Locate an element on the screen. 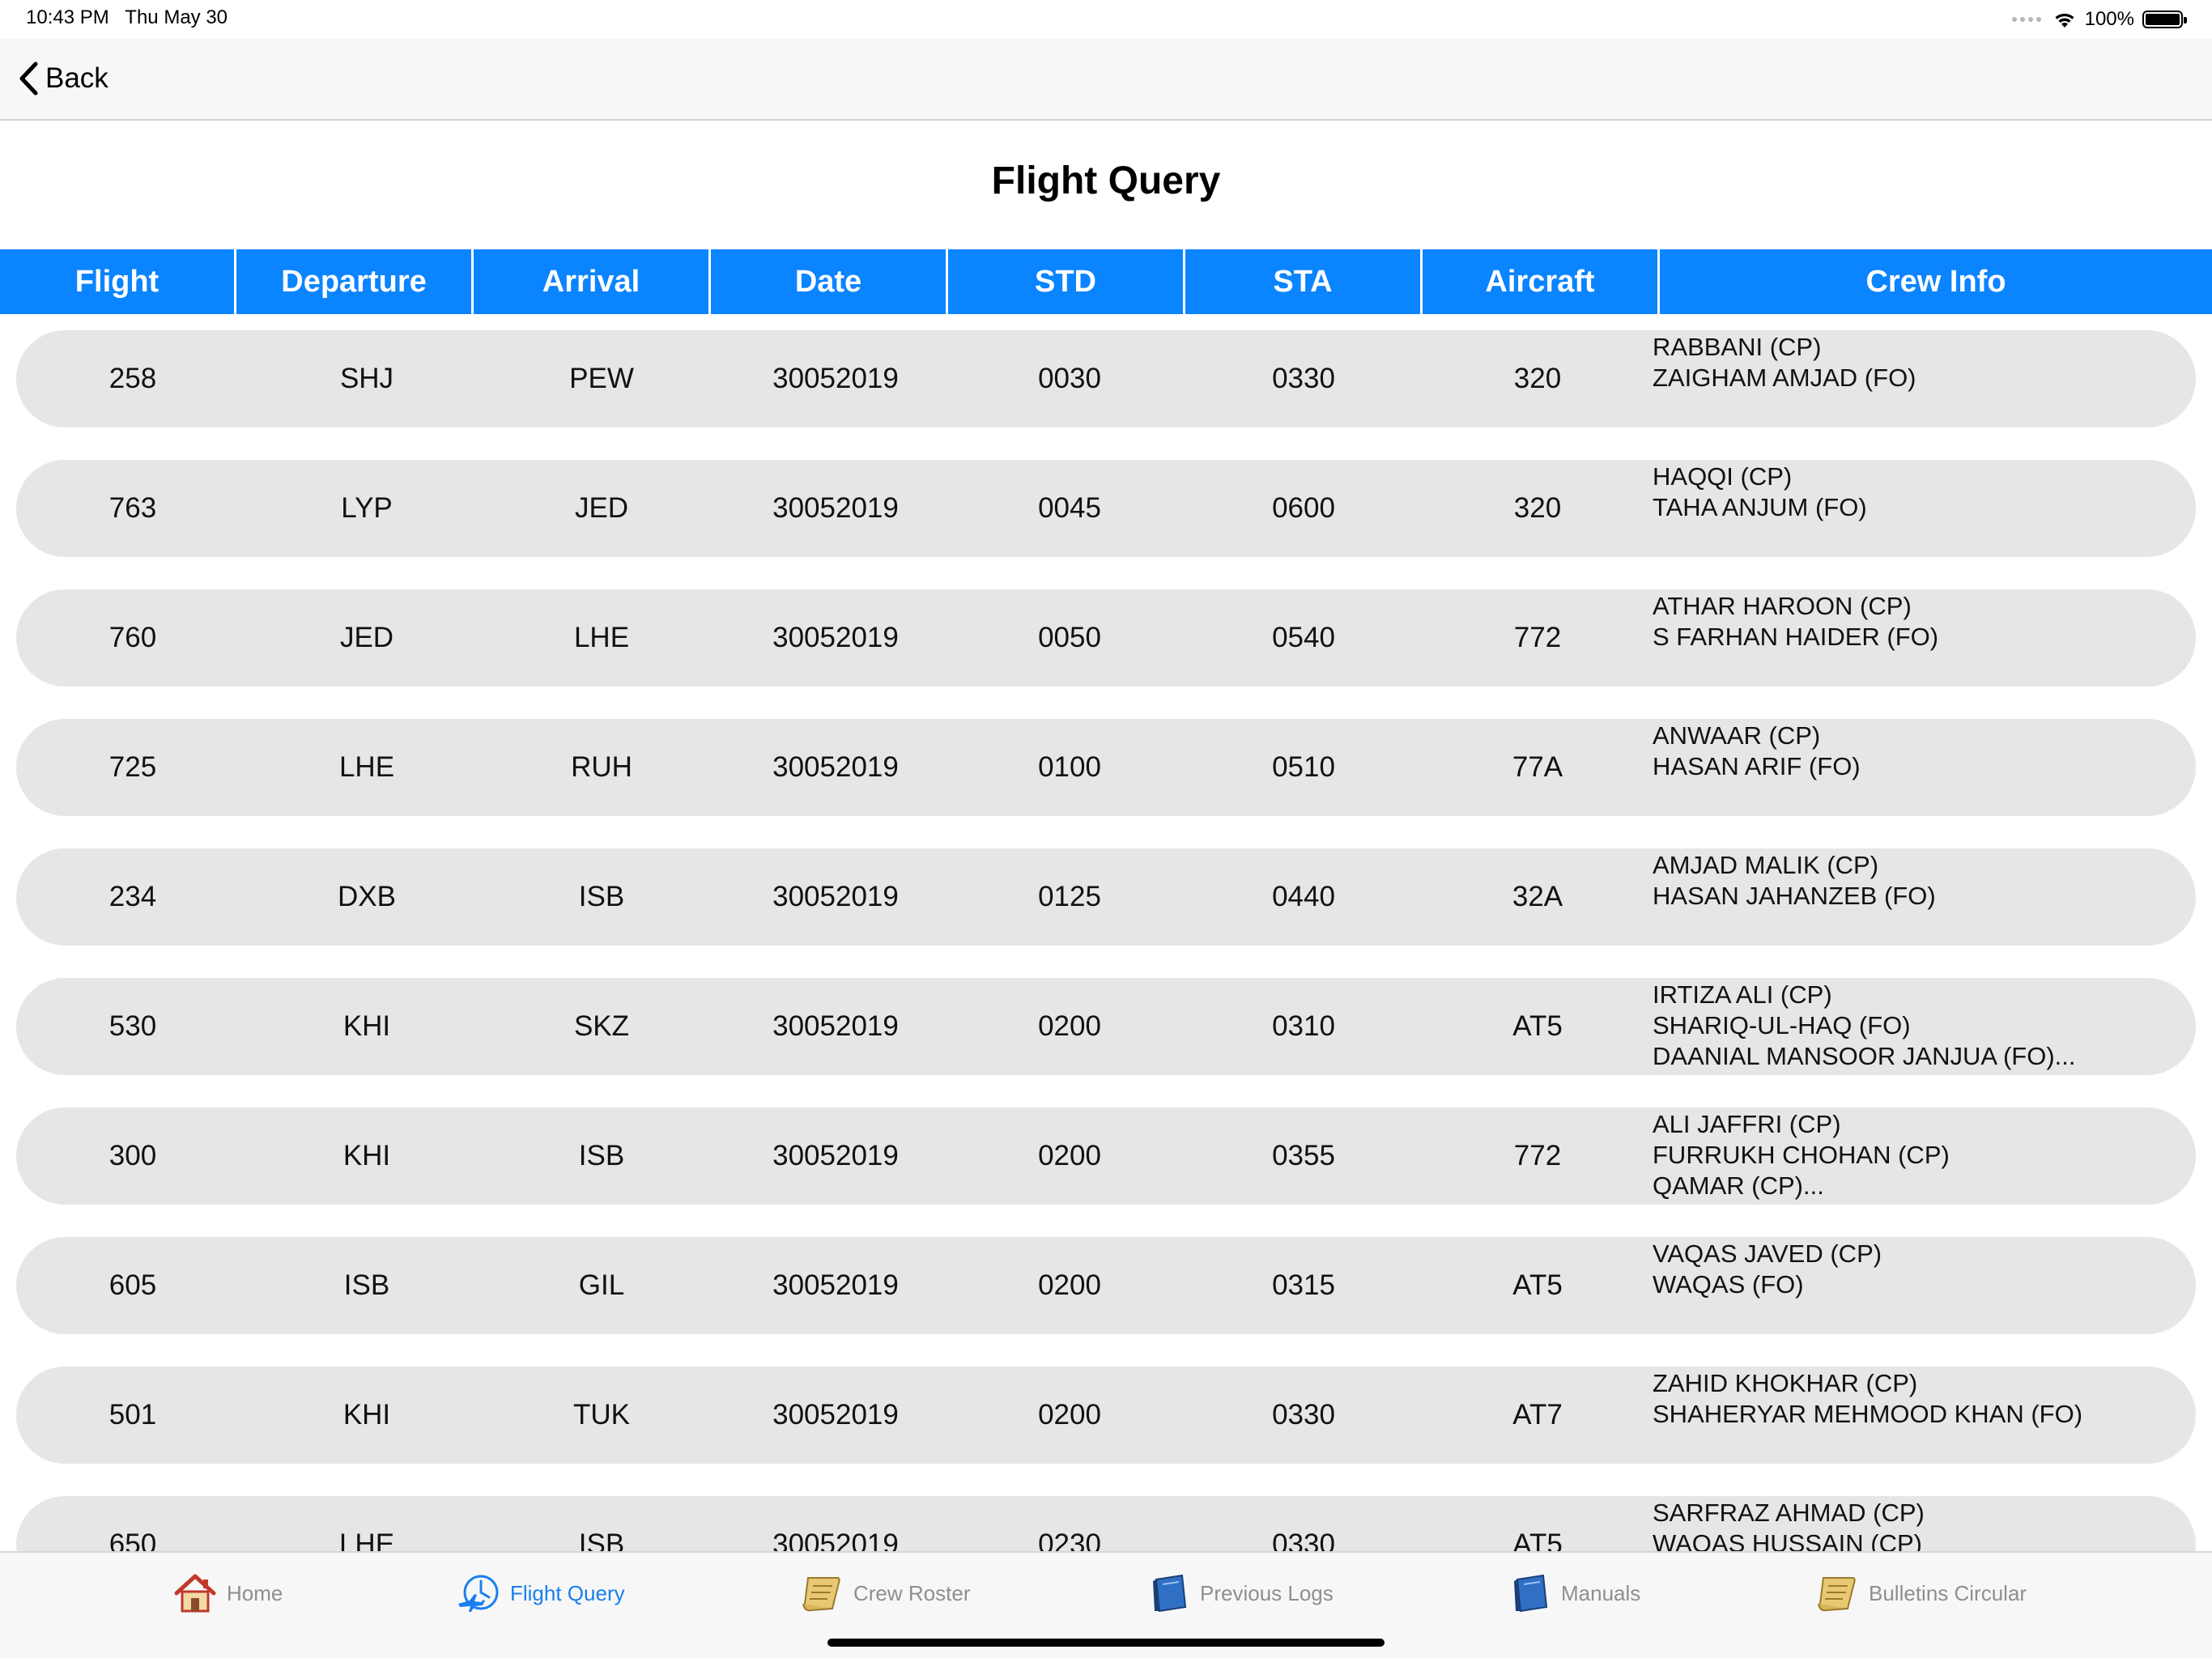  column-header-std: STD is located at coordinates (1067, 281).